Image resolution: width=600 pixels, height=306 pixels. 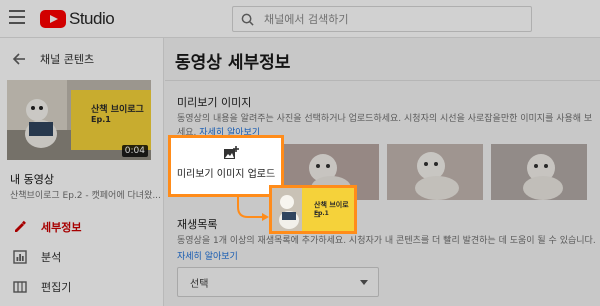 What do you see at coordinates (253, 209) in the screenshot?
I see `callout-arrow-icon` at bounding box center [253, 209].